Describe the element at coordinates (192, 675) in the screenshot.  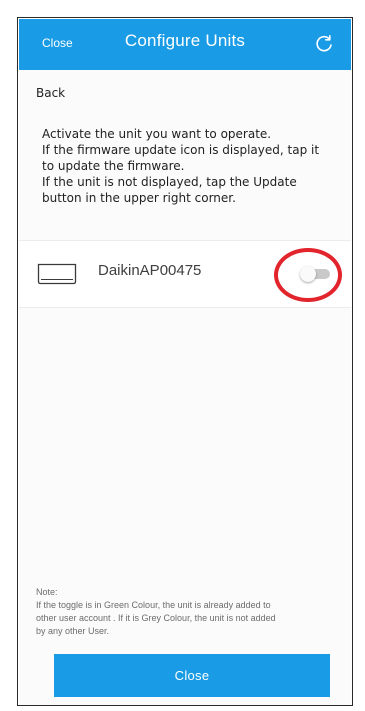
I see `close-button: Close` at that location.